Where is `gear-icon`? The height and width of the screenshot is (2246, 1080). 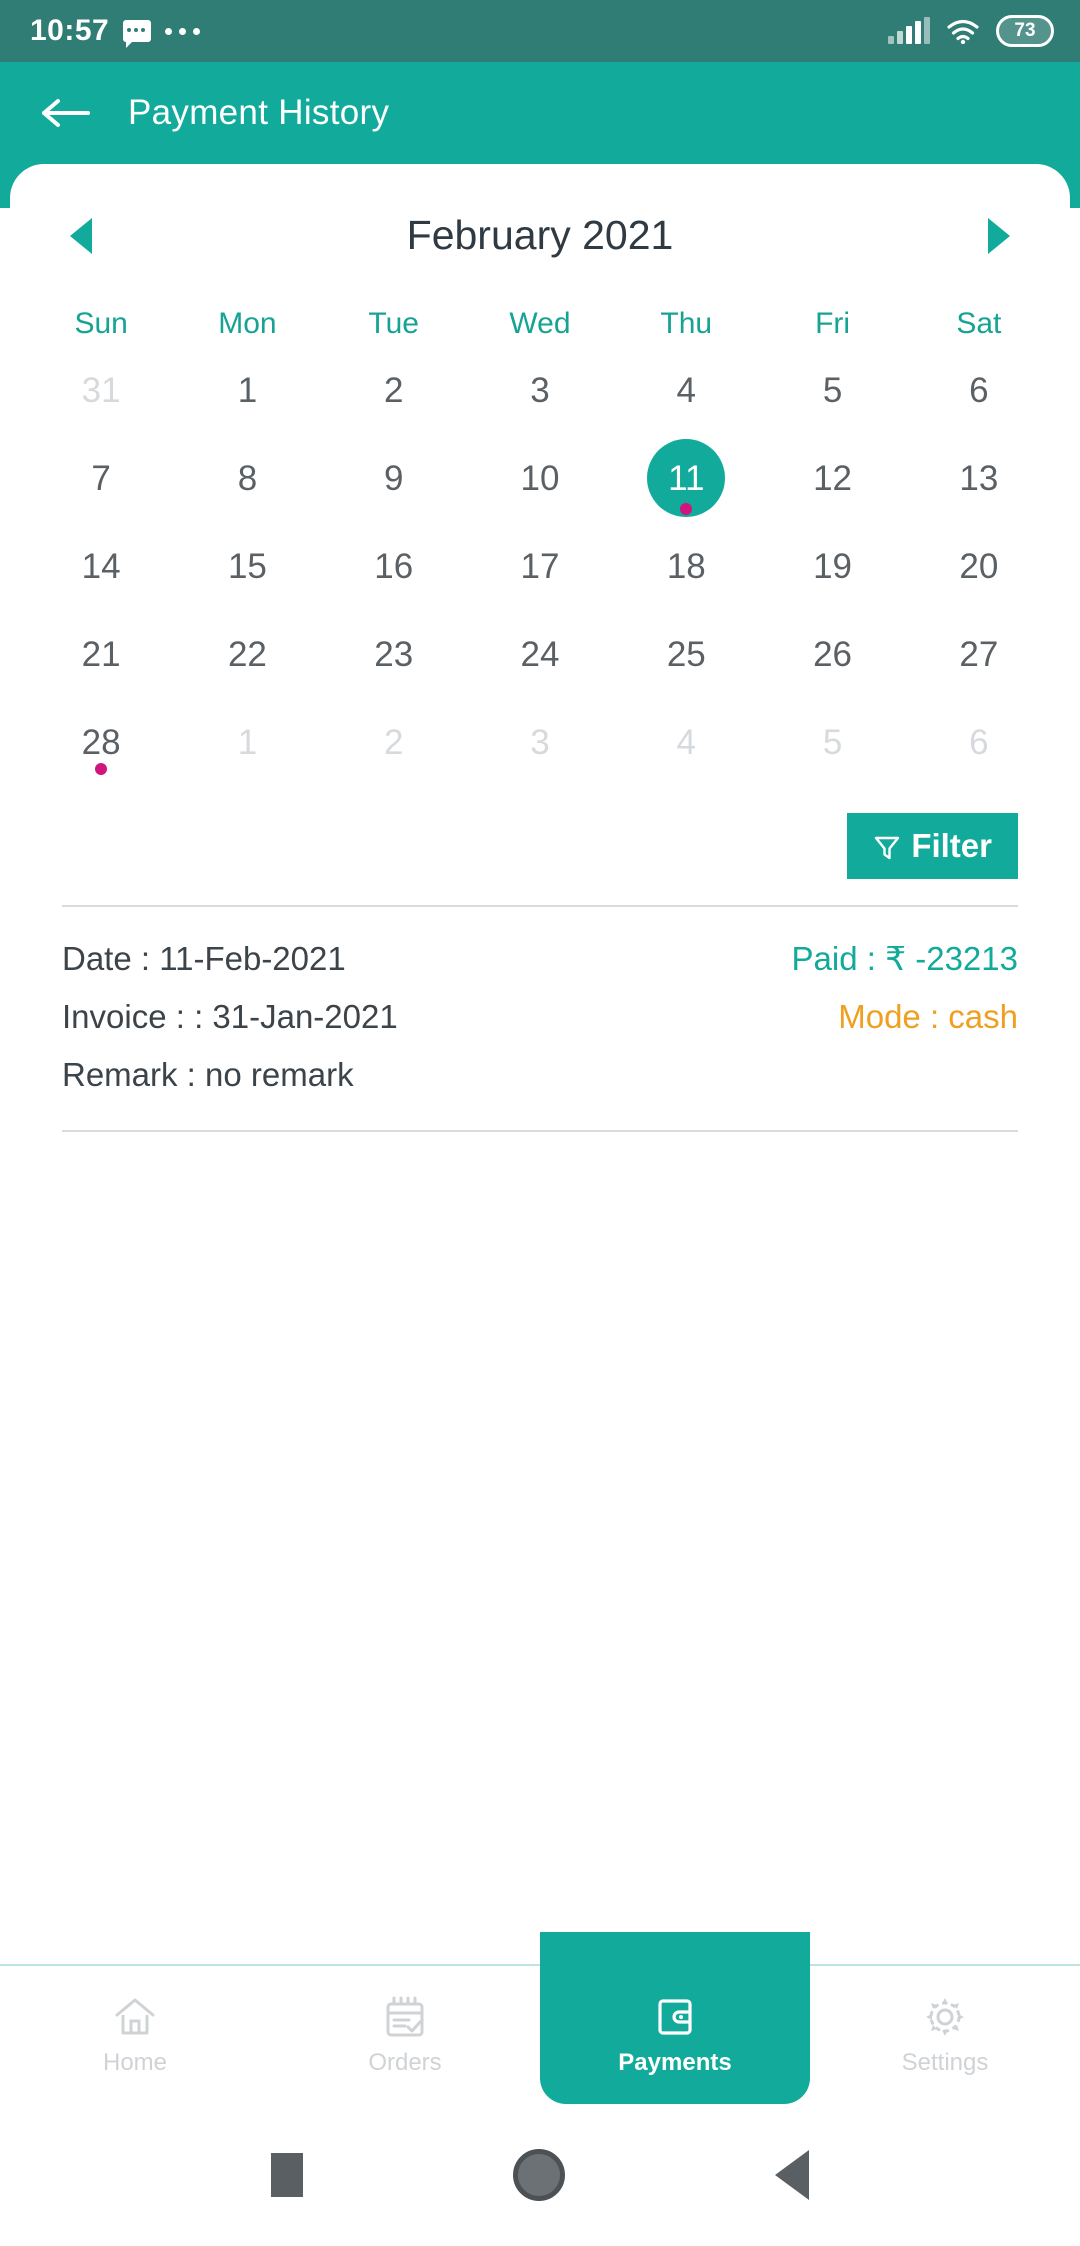 gear-icon is located at coordinates (945, 2017).